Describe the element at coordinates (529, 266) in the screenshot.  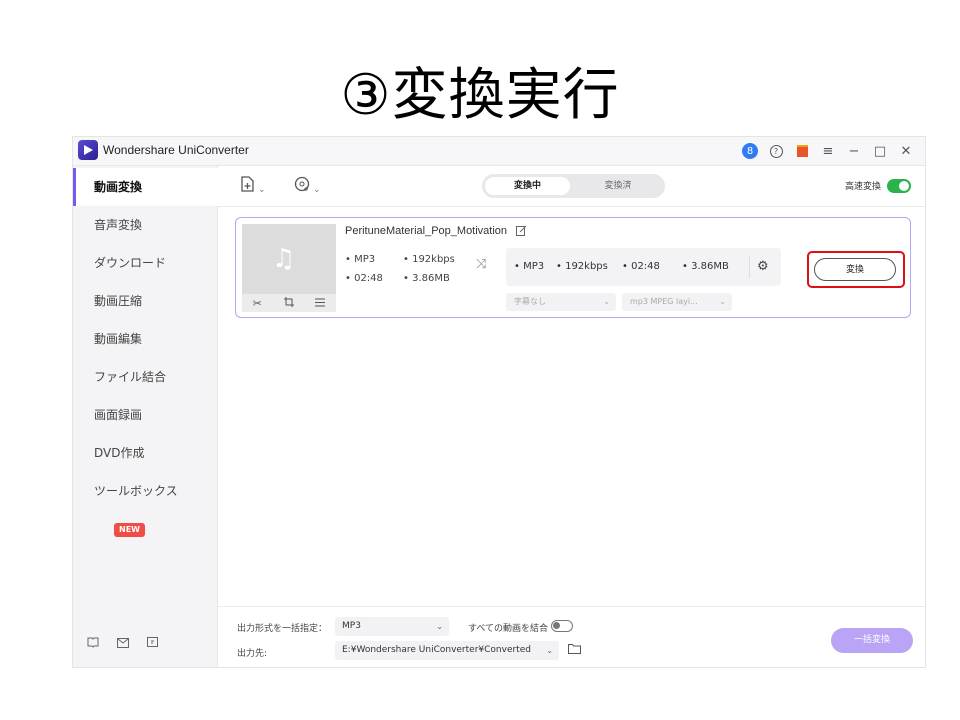
I see `output-format: • MP3` at that location.